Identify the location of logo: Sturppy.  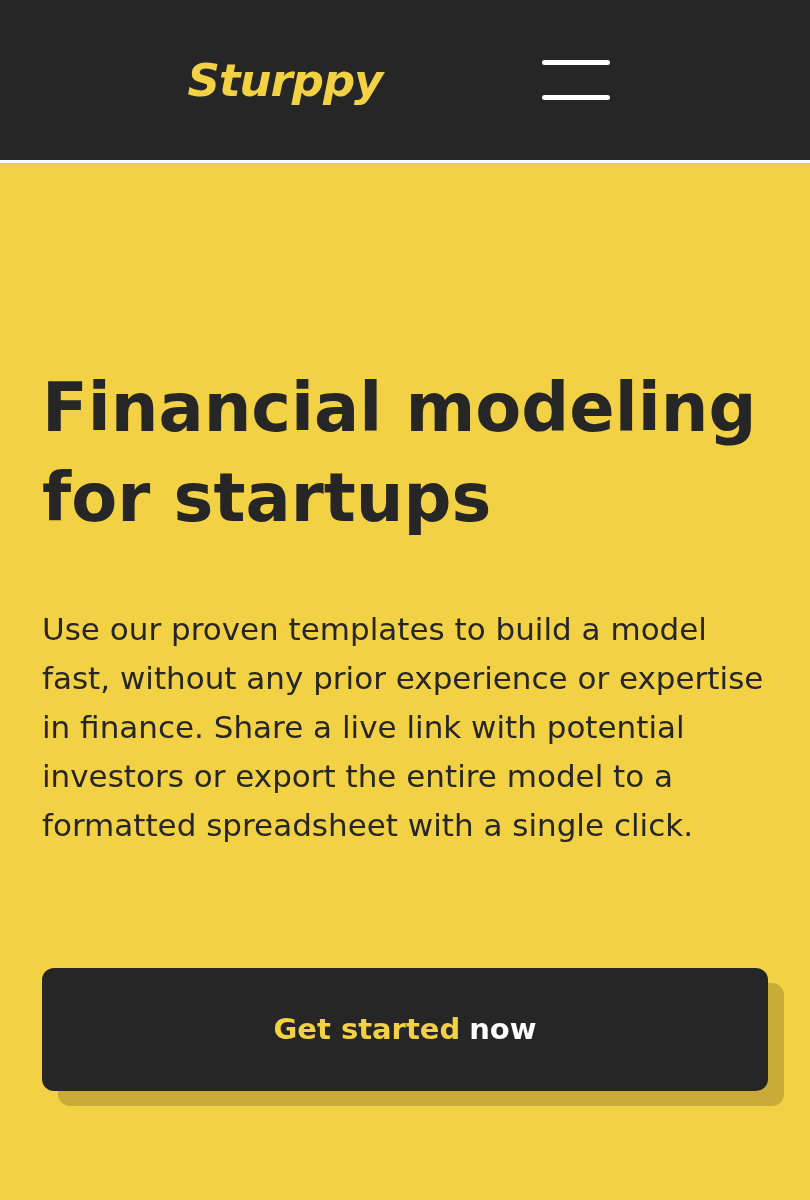
(285, 80).